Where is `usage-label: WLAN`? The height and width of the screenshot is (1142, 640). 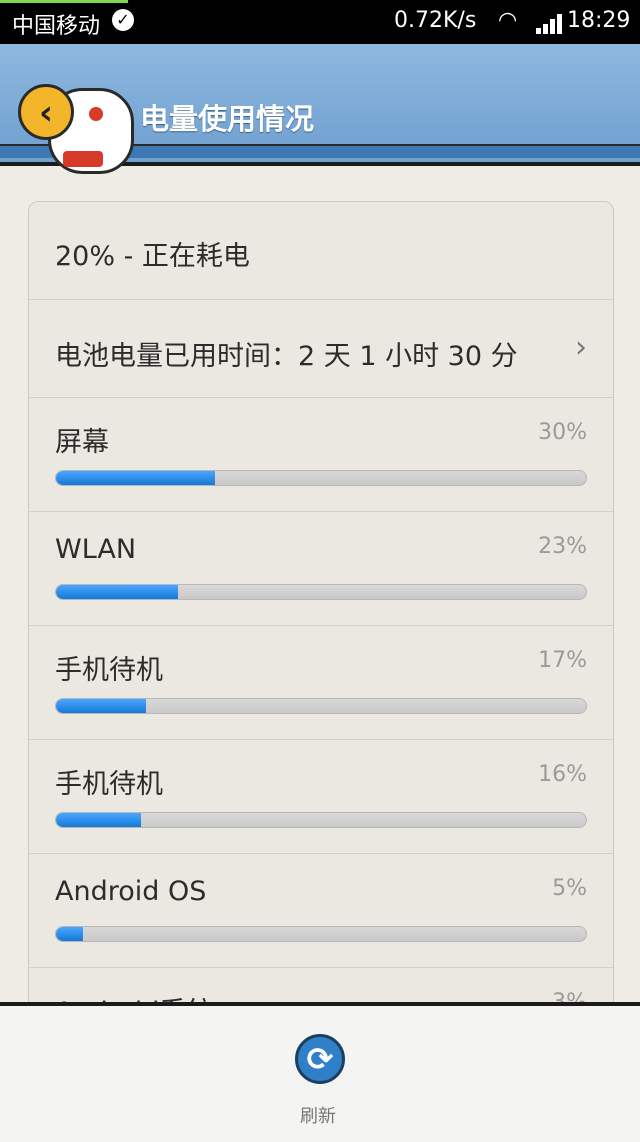
usage-label: WLAN is located at coordinates (96, 549).